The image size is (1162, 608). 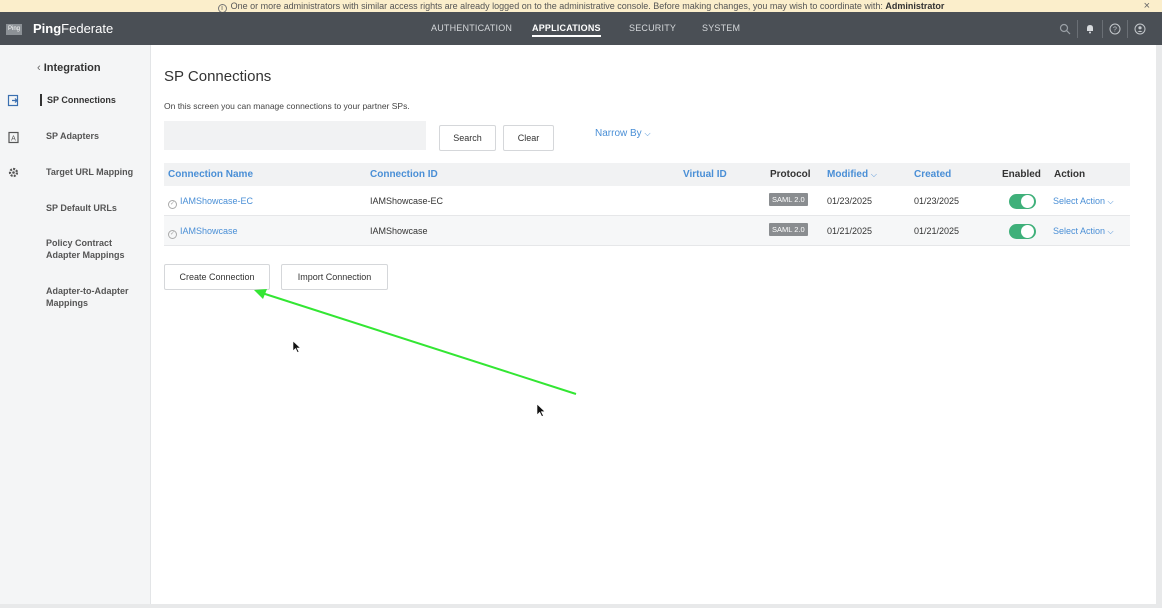 What do you see at coordinates (217, 201) in the screenshot?
I see `connection-name: IAMShowcase-EC` at bounding box center [217, 201].